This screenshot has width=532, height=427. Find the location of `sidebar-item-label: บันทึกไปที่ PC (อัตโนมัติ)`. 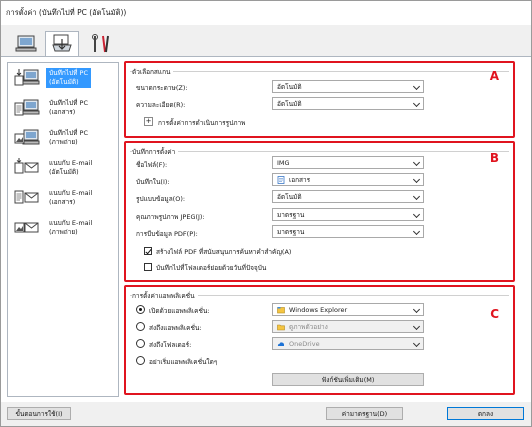

sidebar-item-label: บันทึกไปที่ PC (อัตโนมัติ) is located at coordinates (68, 78).